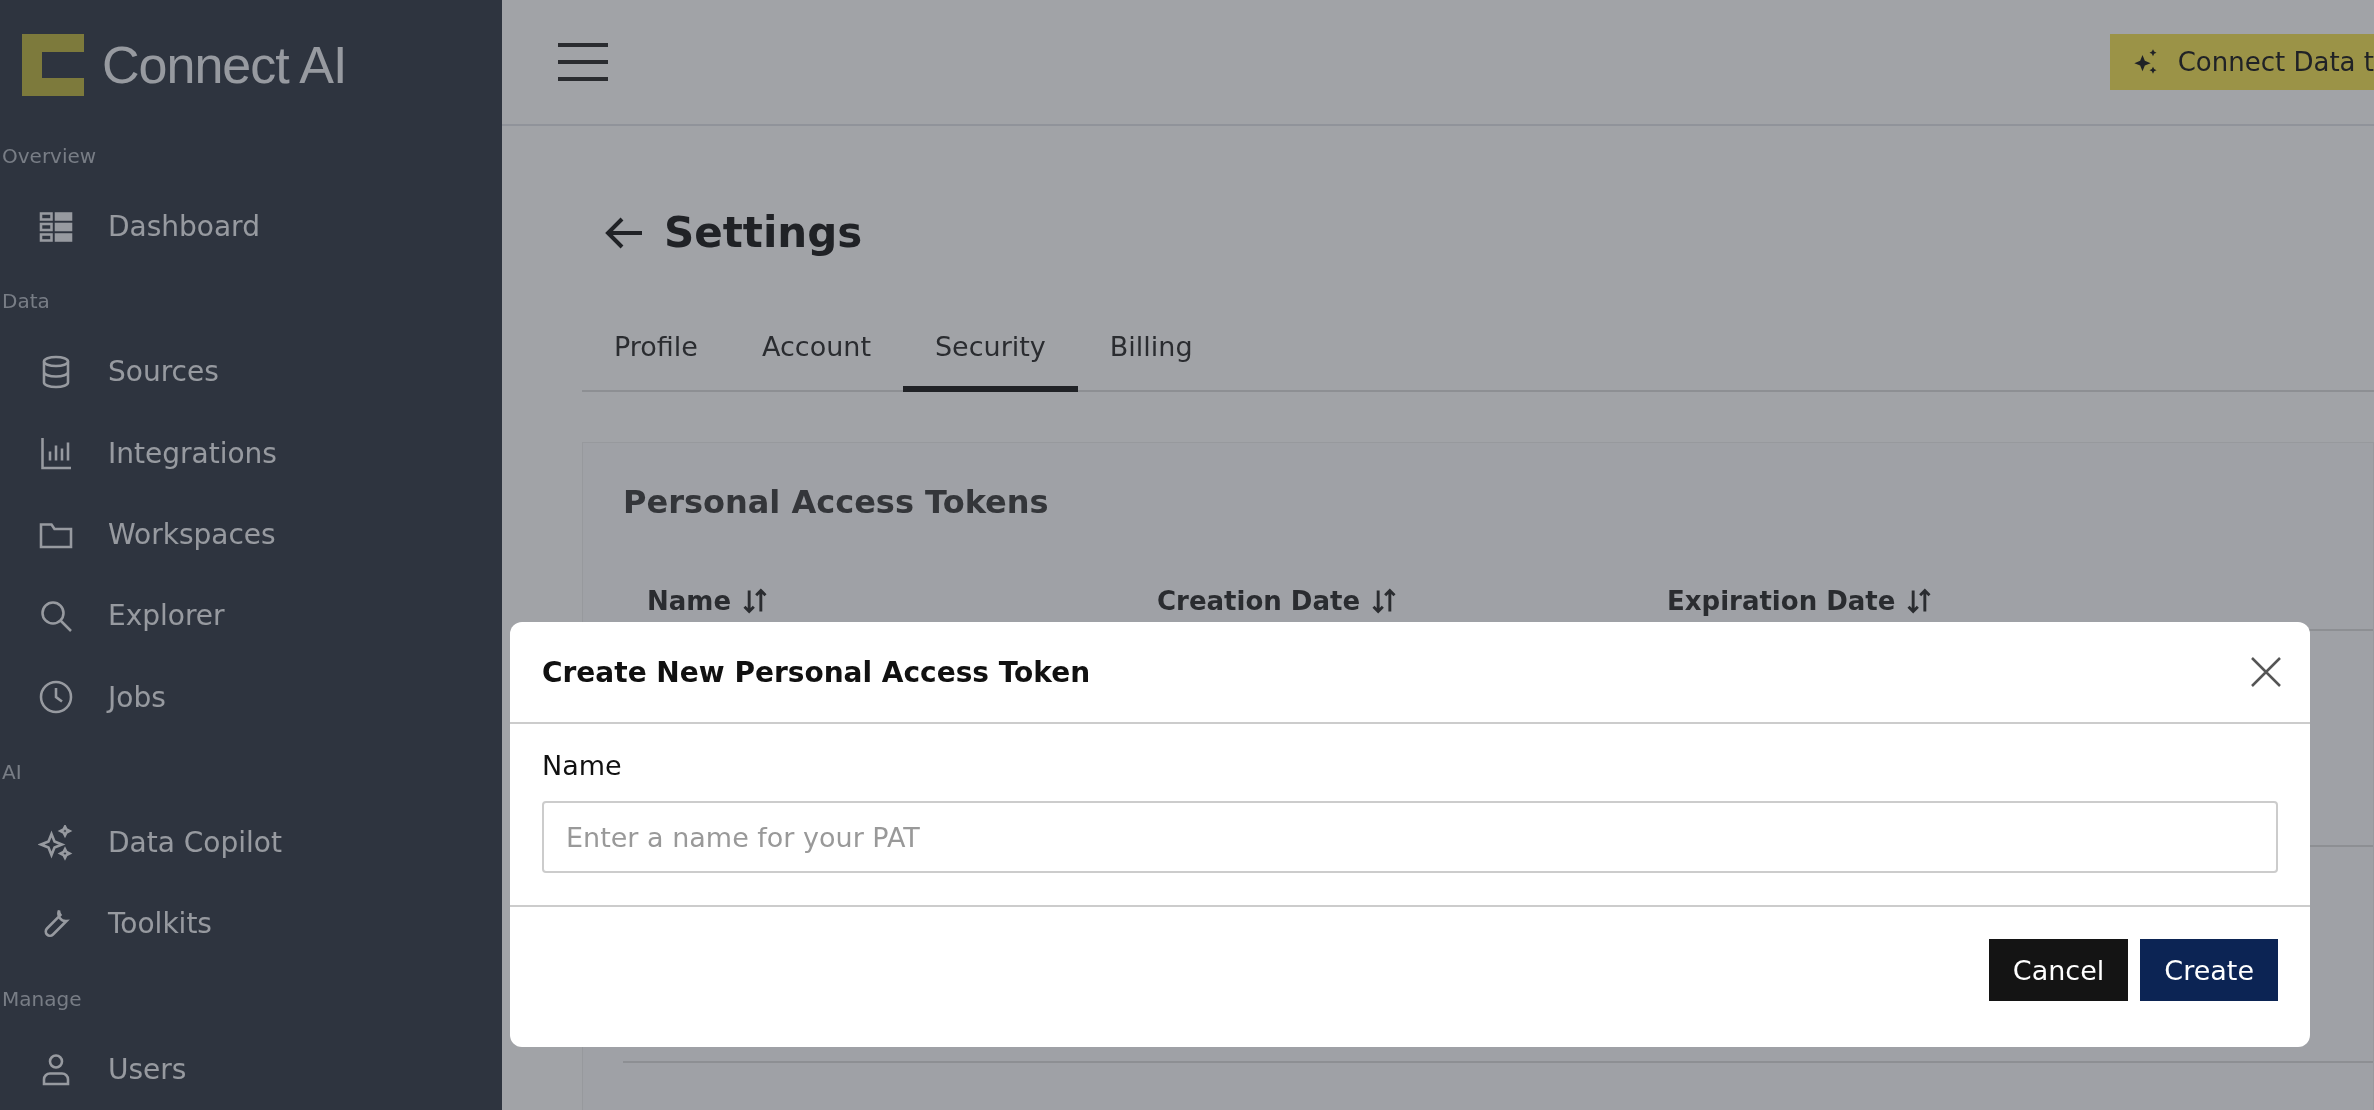  Describe the element at coordinates (836, 502) in the screenshot. I see `card-title: Personal Access Tokens` at that location.